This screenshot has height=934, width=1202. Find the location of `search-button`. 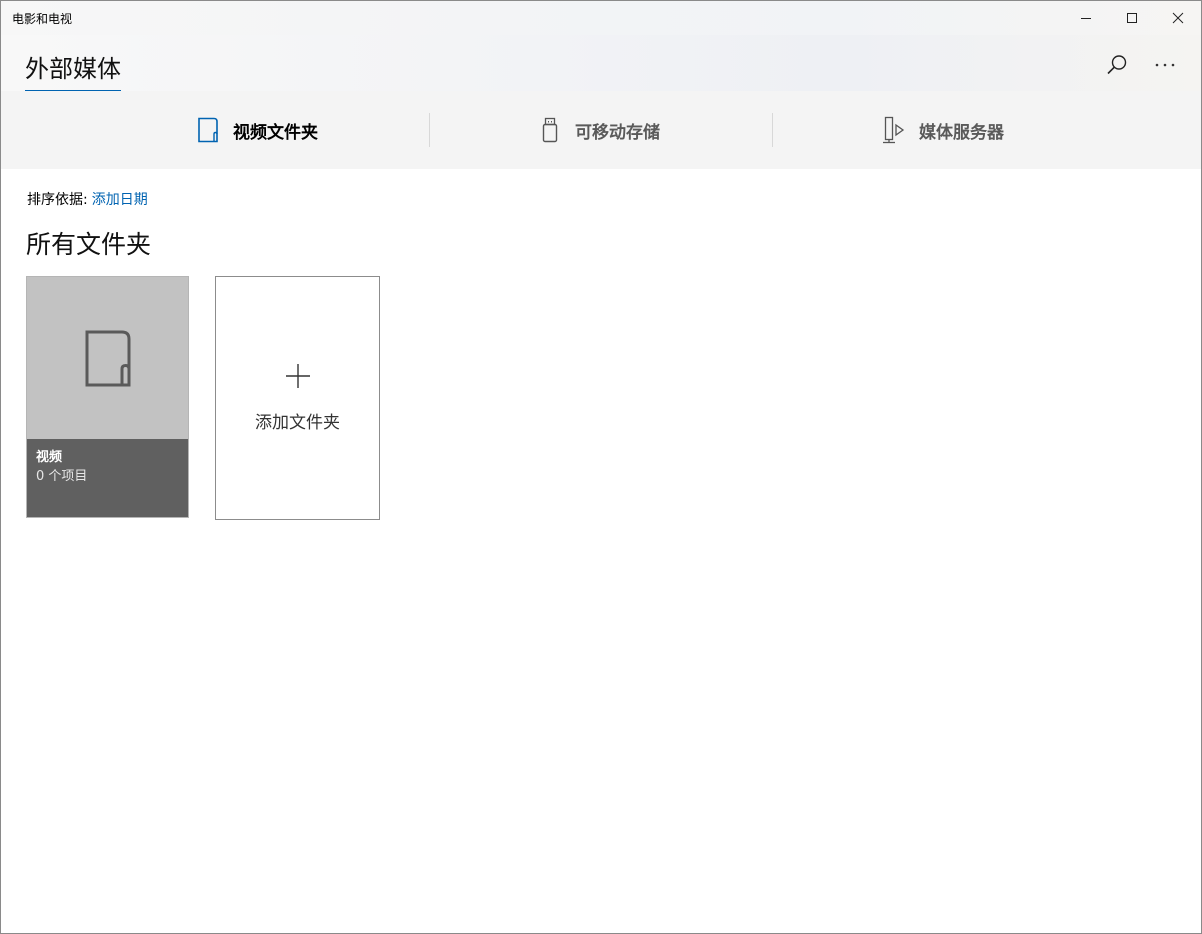

search-button is located at coordinates (1117, 65).